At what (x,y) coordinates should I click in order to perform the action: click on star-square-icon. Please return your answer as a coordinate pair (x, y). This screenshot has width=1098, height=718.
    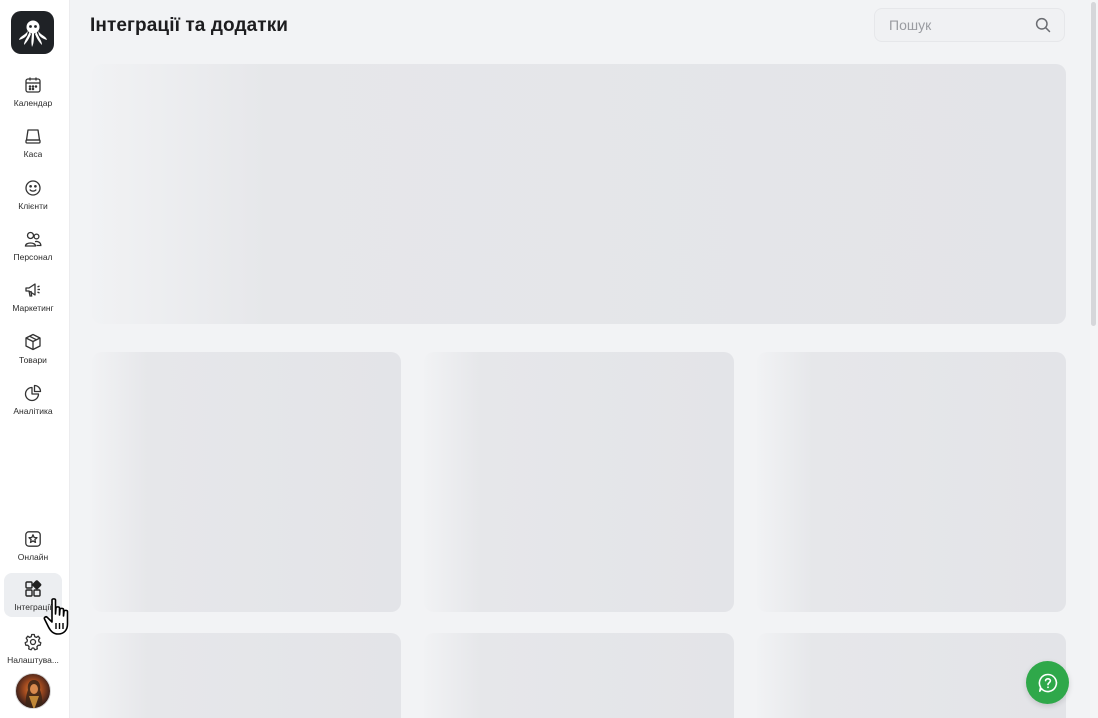
    Looking at the image, I should click on (33, 539).